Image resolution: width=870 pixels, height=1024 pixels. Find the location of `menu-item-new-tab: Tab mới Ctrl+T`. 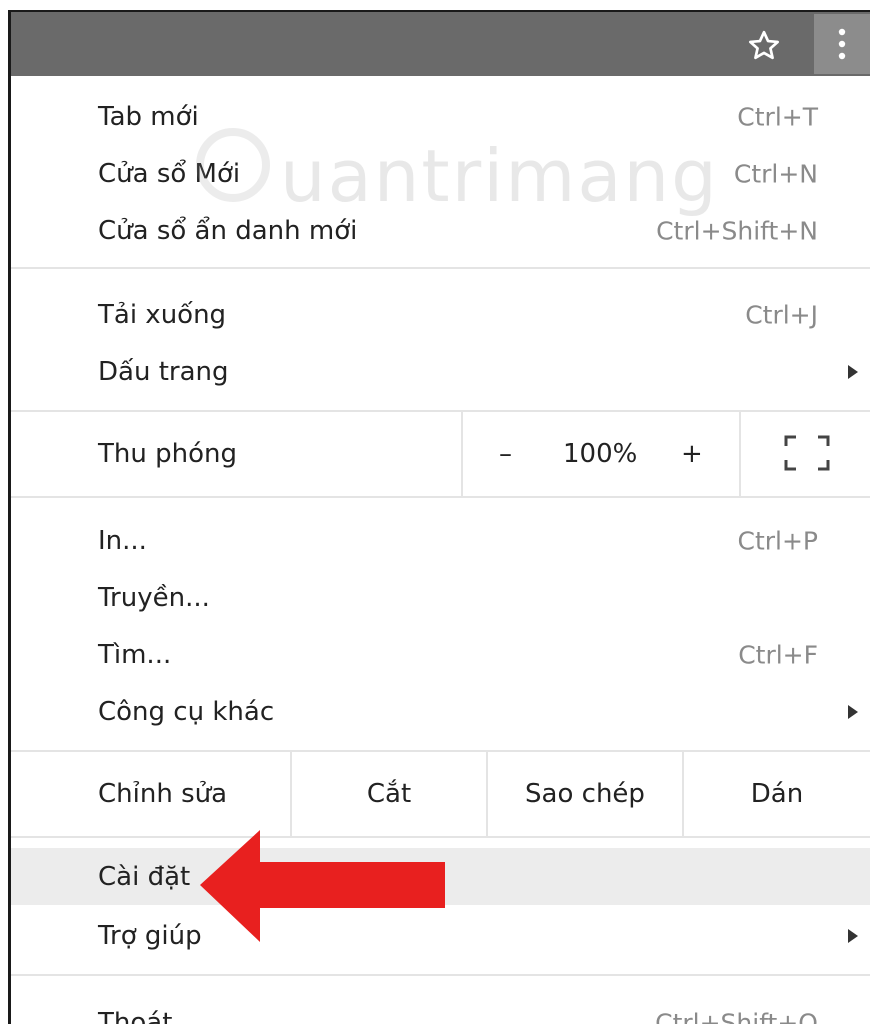

menu-item-new-tab: Tab mới Ctrl+T is located at coordinates (440, 116).